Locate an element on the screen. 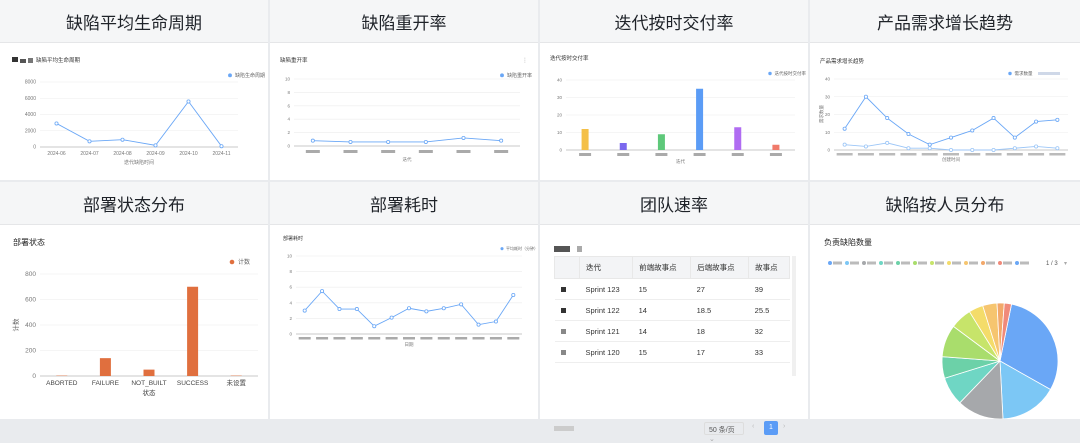 The height and width of the screenshot is (443, 1080). delivery-rate-chart: 迭代按时交付率迭代按时交付率010203040迭代 is located at coordinates (674, 111).